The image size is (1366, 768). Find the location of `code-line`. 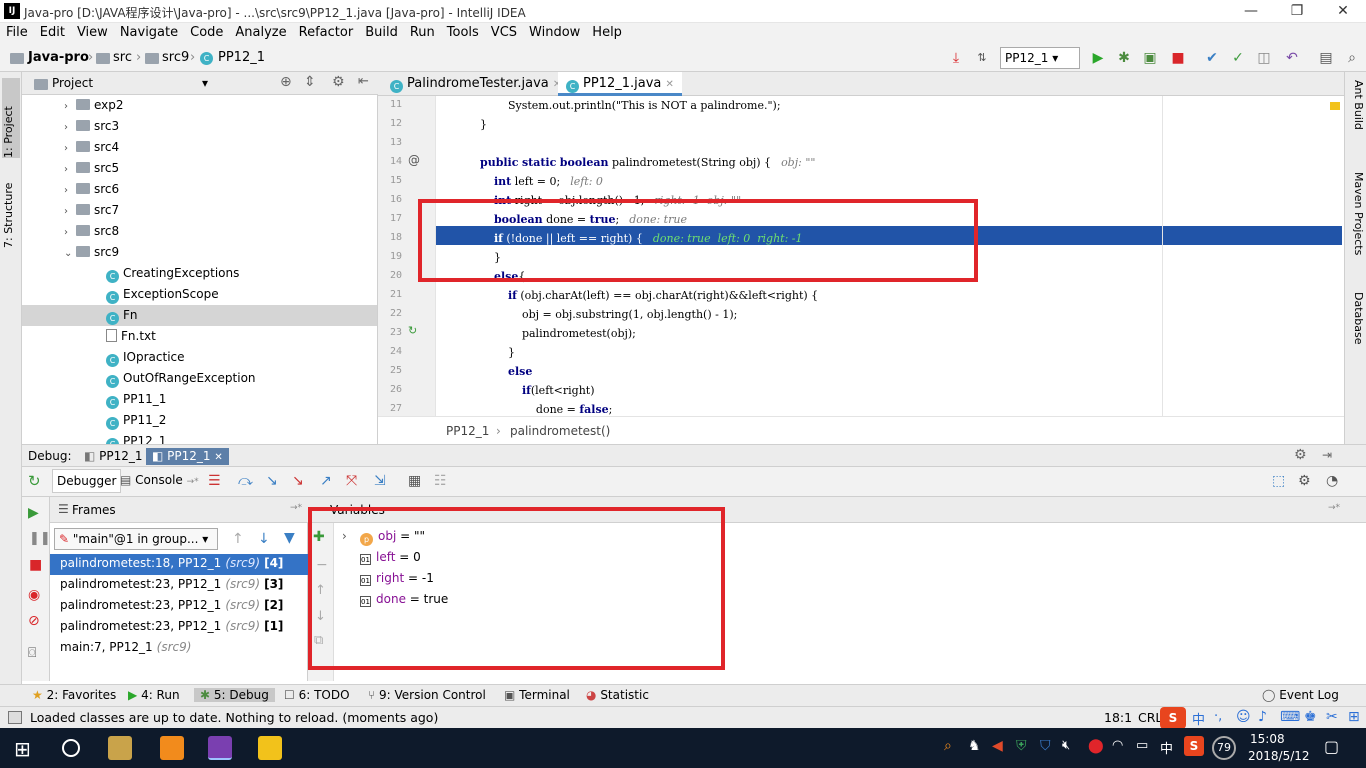

code-line is located at coordinates (901, 143).